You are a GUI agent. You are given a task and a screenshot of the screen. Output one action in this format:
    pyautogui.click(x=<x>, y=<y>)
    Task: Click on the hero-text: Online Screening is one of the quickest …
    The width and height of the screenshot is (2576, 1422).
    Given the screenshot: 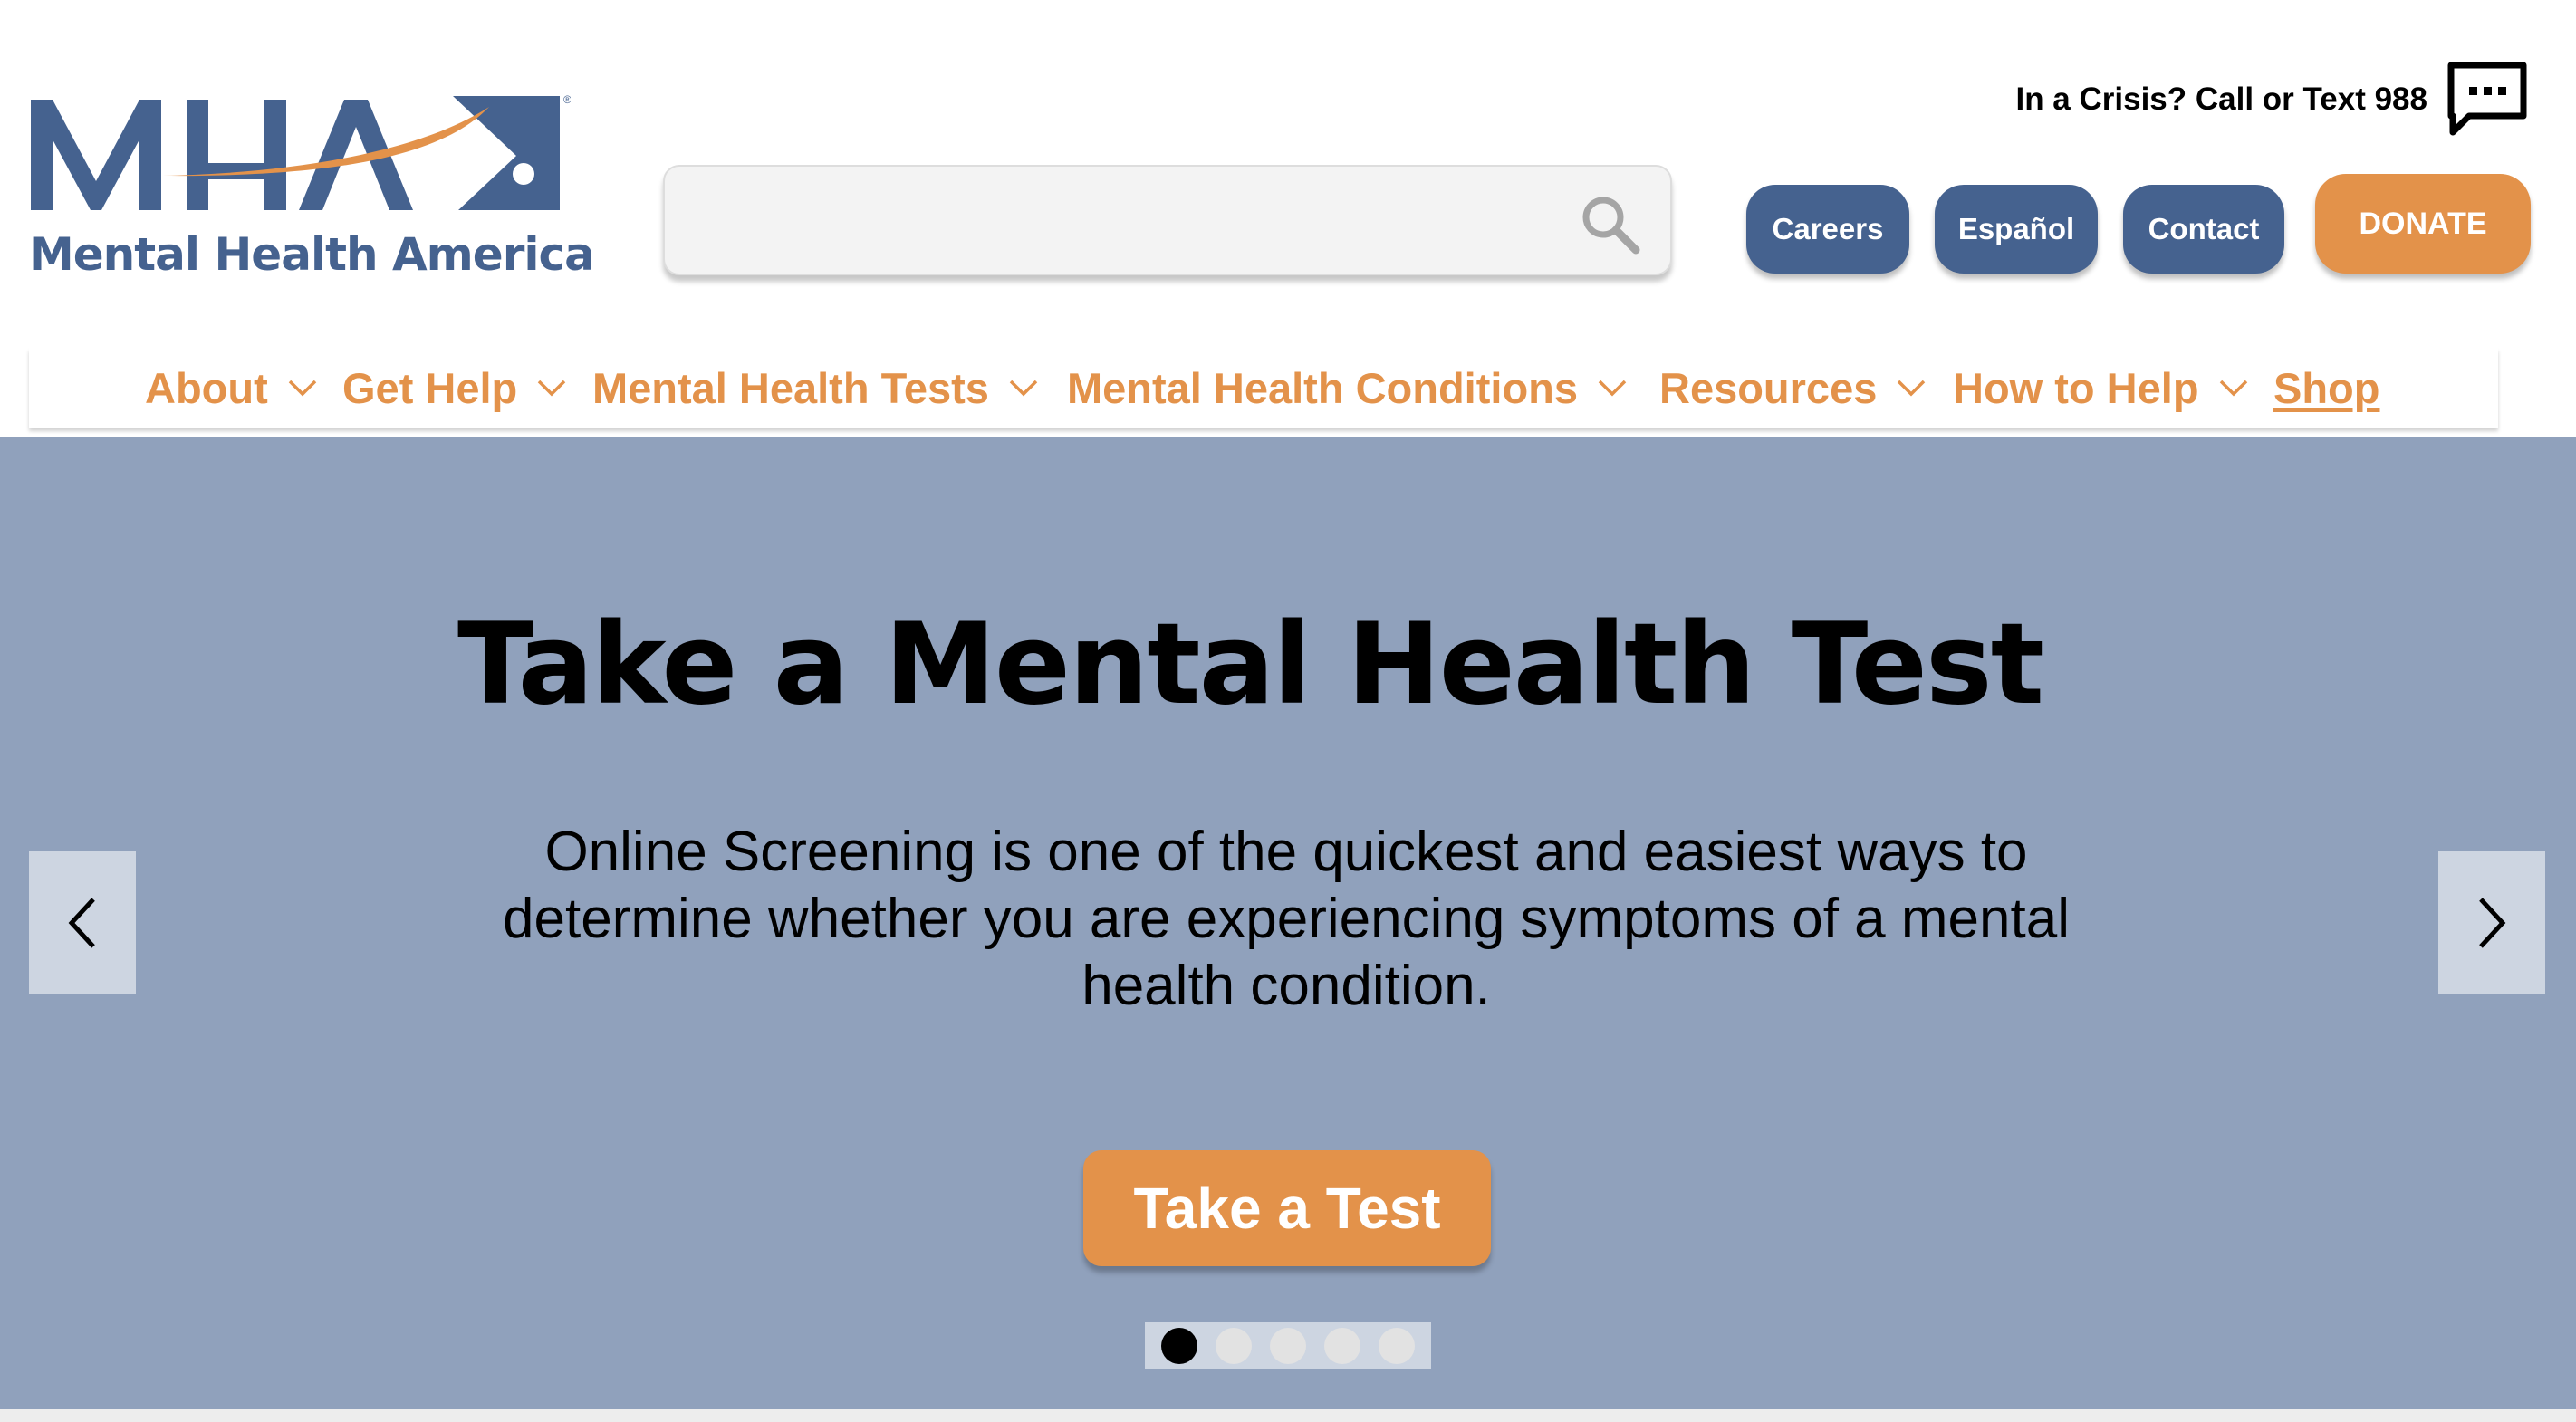 What is the action you would take?
    pyautogui.click(x=1286, y=919)
    